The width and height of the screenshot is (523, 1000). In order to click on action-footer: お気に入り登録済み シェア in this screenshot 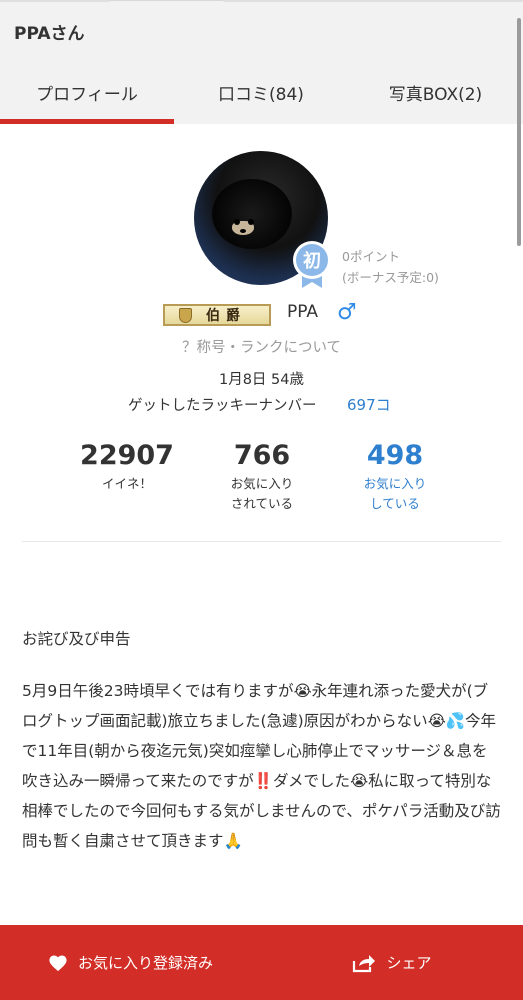, I will do `click(261, 962)`.